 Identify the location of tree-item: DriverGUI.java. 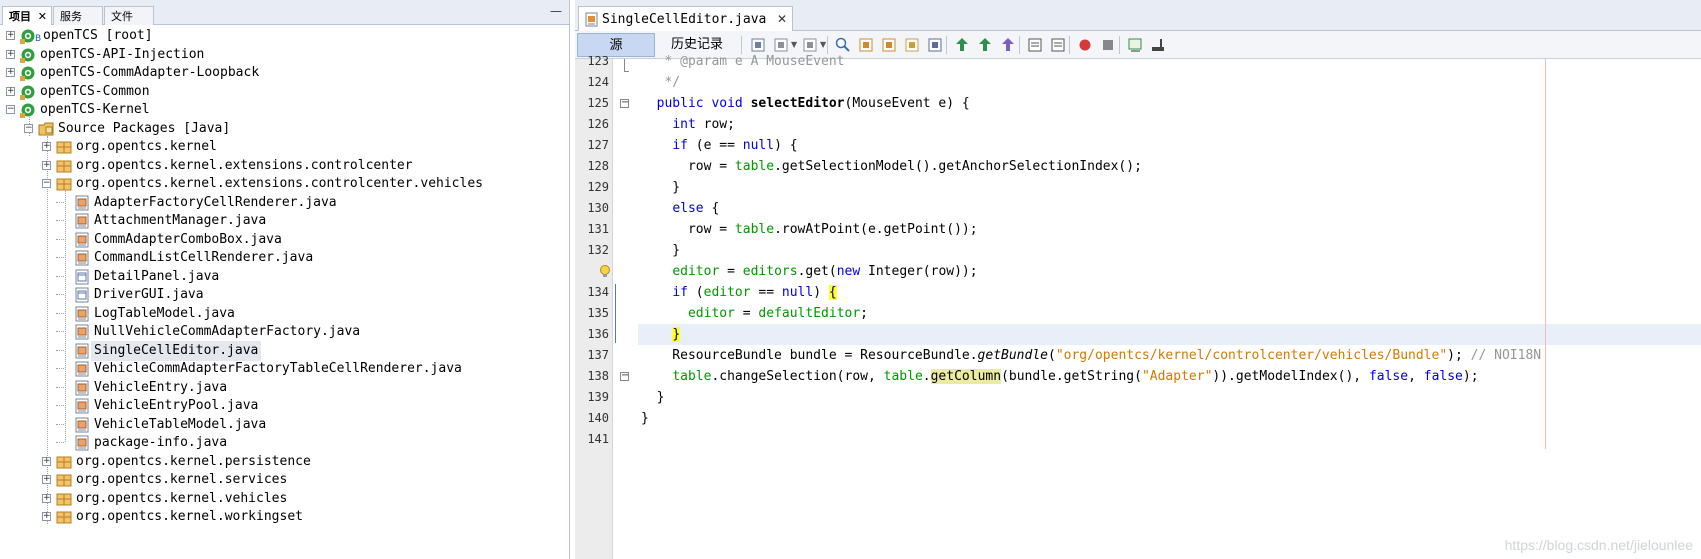
(284, 295).